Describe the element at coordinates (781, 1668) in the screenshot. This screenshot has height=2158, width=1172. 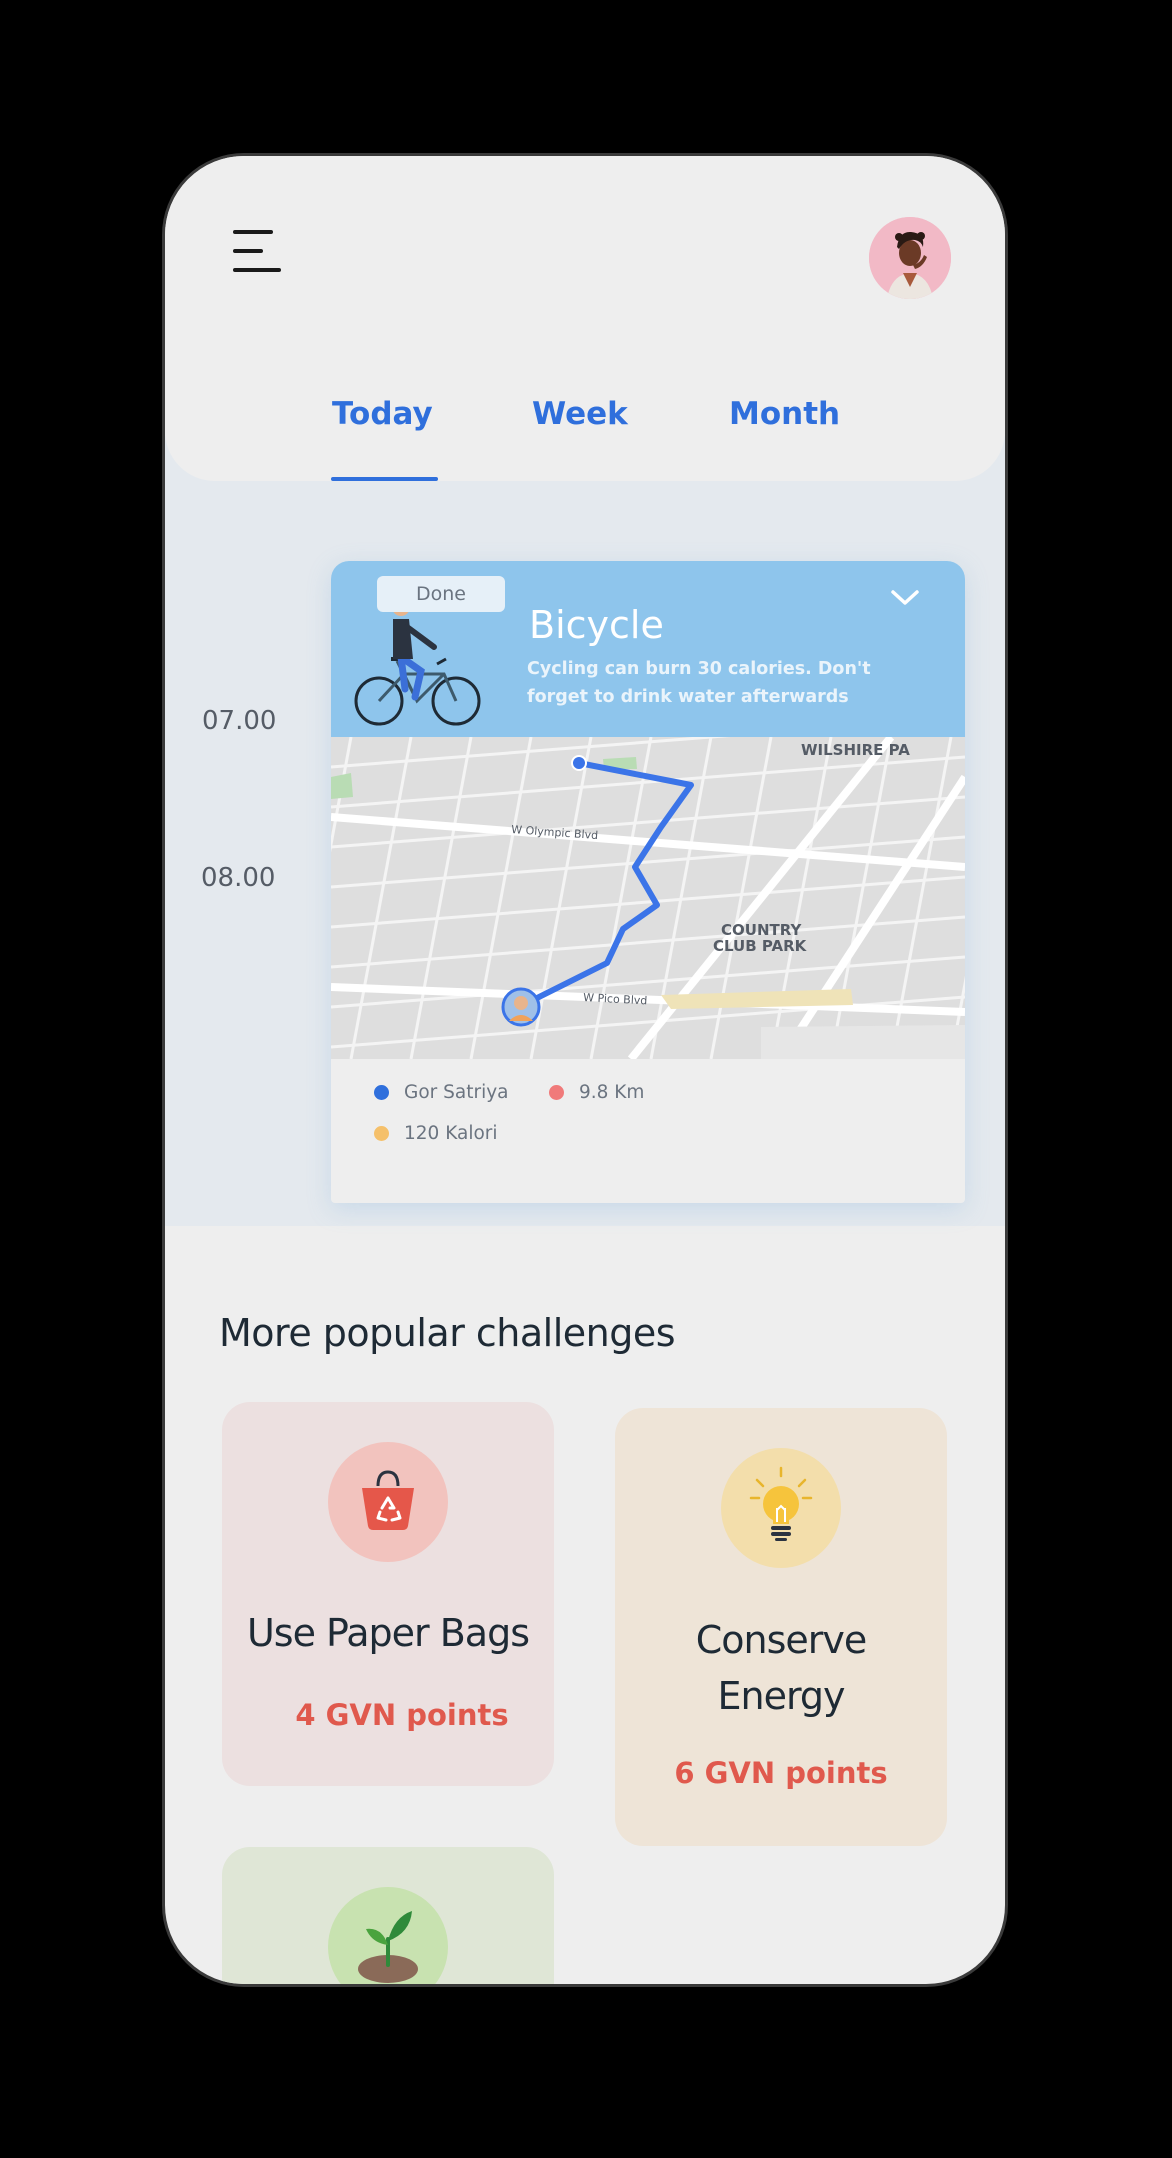
I see `challenge-name: Conserve Energy` at that location.